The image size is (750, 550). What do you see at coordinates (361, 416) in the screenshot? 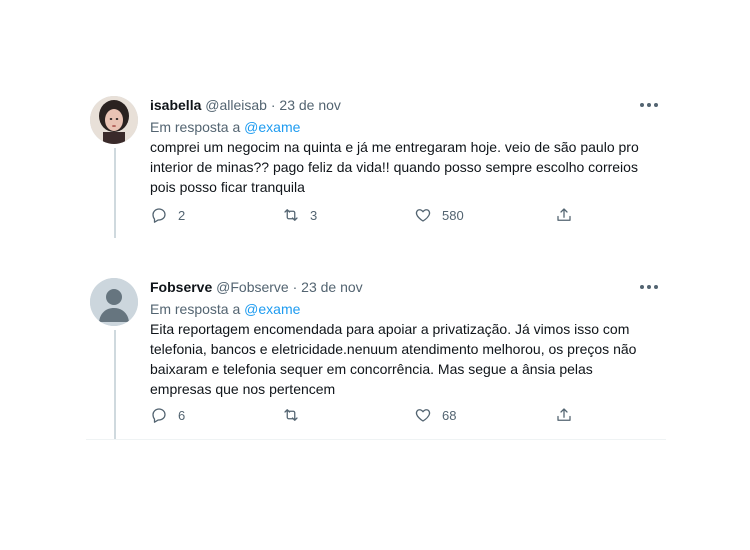
I see `tweet-actions: 6 68` at bounding box center [361, 416].